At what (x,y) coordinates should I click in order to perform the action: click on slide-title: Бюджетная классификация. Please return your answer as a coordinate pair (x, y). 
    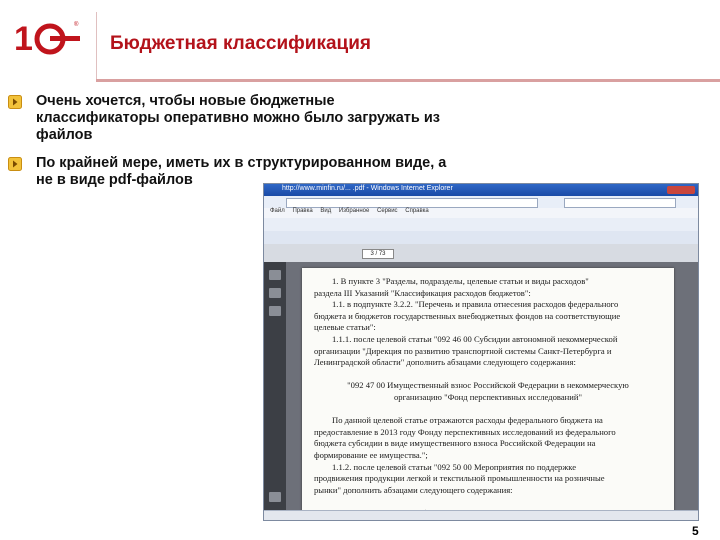
    Looking at the image, I should click on (240, 43).